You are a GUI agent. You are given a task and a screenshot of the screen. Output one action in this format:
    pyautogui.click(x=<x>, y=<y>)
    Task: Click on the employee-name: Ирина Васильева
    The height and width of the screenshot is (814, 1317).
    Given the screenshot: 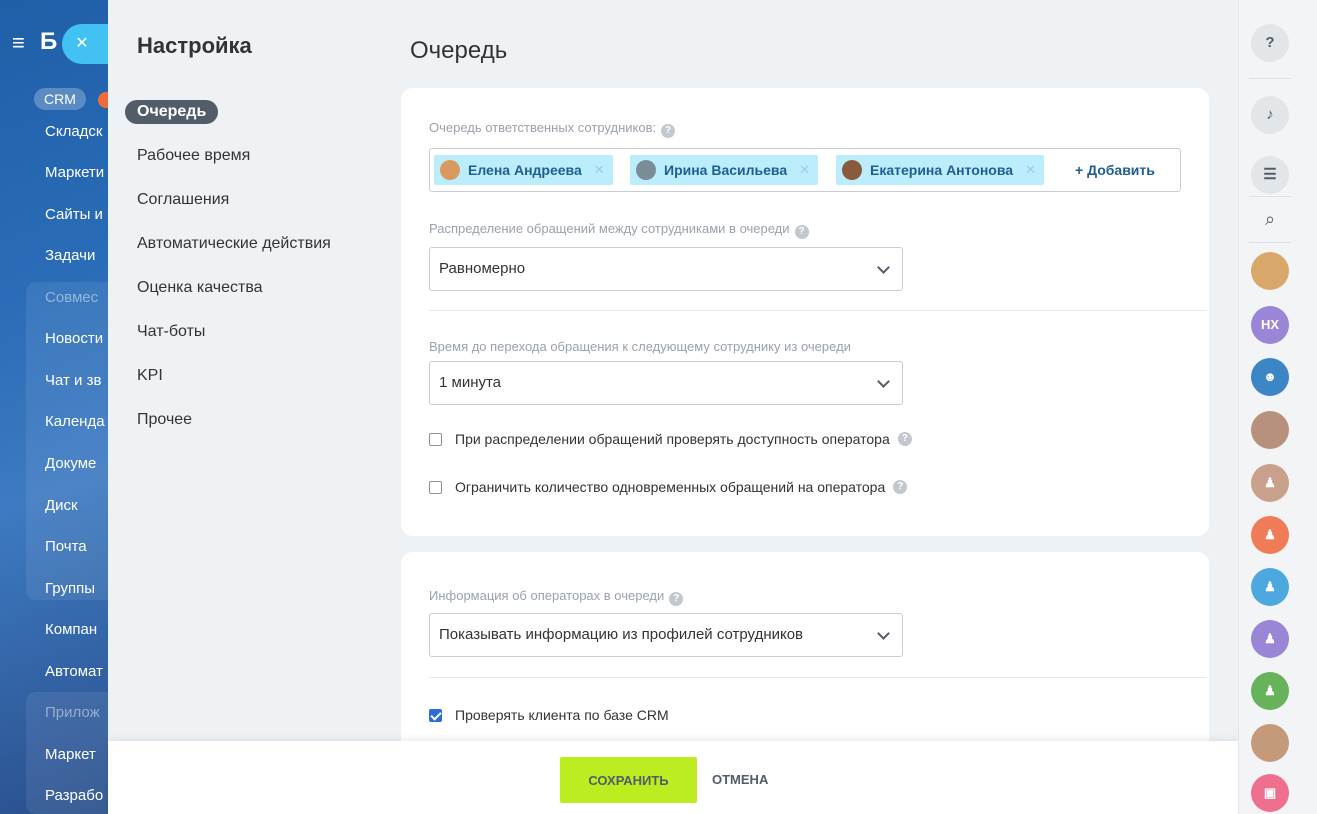 What is the action you would take?
    pyautogui.click(x=726, y=170)
    